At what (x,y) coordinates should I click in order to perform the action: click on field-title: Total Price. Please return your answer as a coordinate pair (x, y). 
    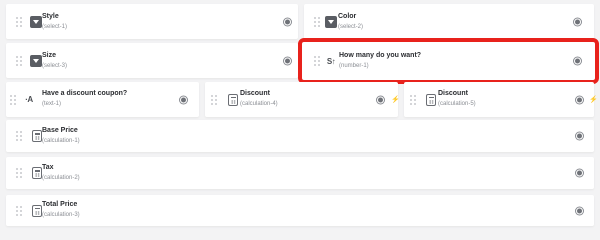
    Looking at the image, I should click on (60, 204).